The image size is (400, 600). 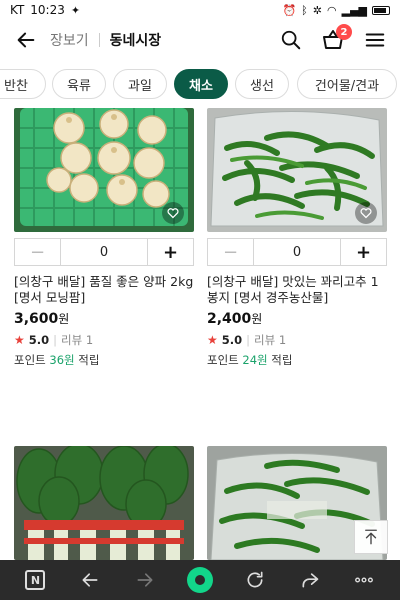 I want to click on refresh-icon, so click(x=255, y=579).